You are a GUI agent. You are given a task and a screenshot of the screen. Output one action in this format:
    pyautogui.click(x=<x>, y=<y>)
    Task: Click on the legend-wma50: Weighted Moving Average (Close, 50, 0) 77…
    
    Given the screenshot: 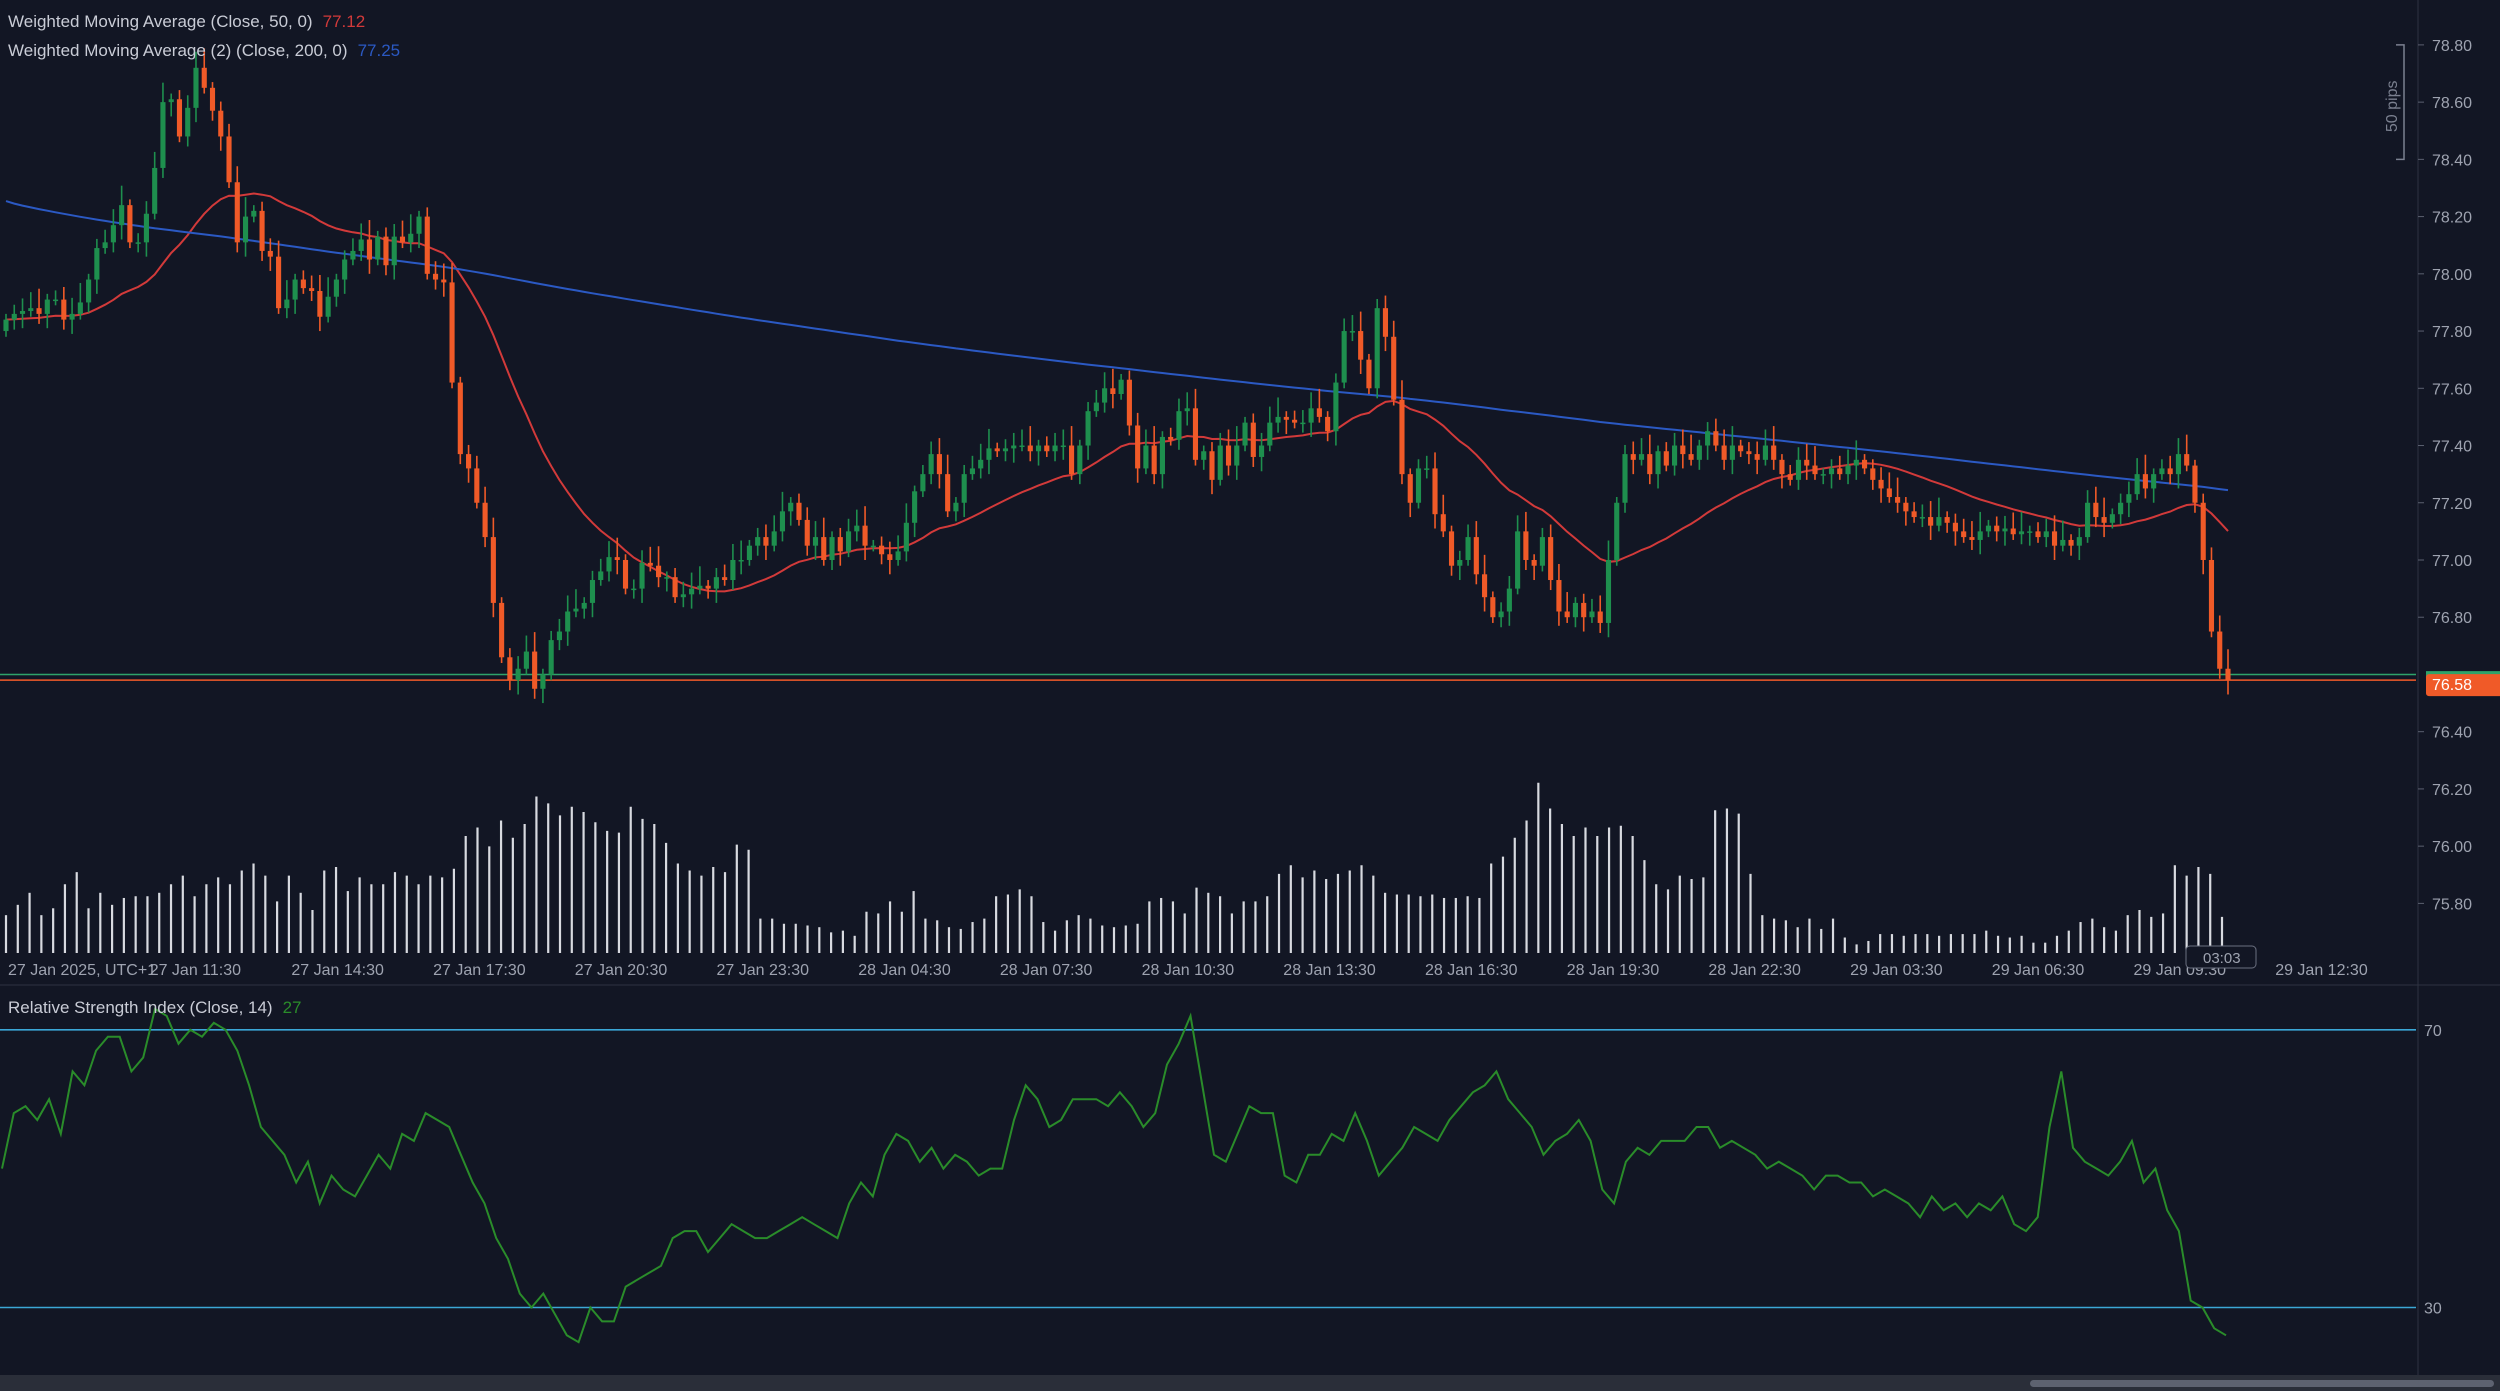 What is the action you would take?
    pyautogui.click(x=186, y=22)
    